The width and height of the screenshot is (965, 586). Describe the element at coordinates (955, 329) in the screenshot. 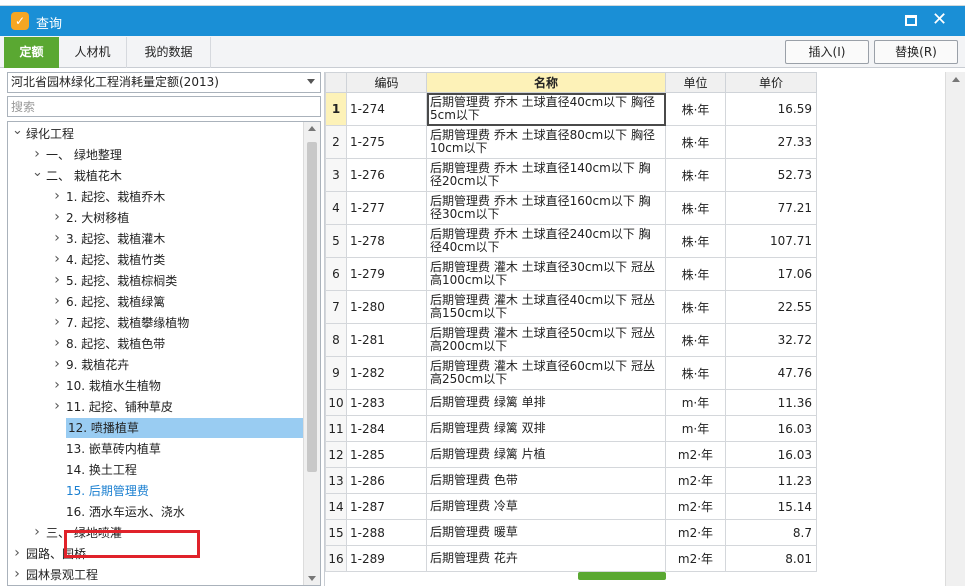

I see `grid-scrollbar` at that location.